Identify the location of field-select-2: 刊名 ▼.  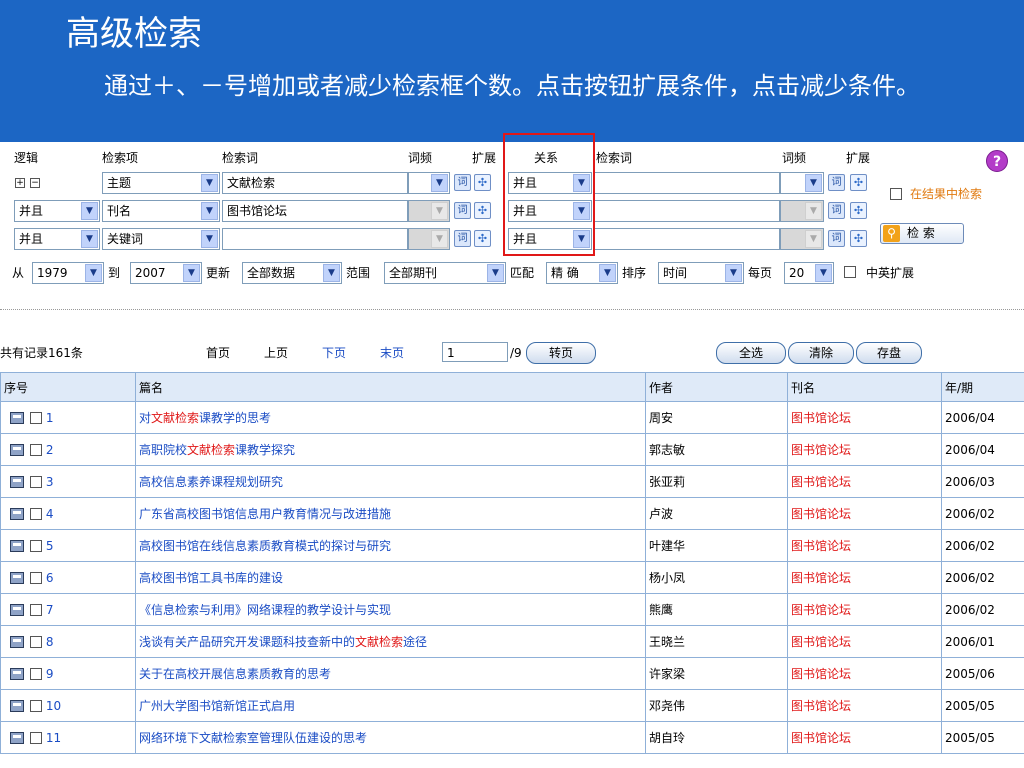
(161, 211).